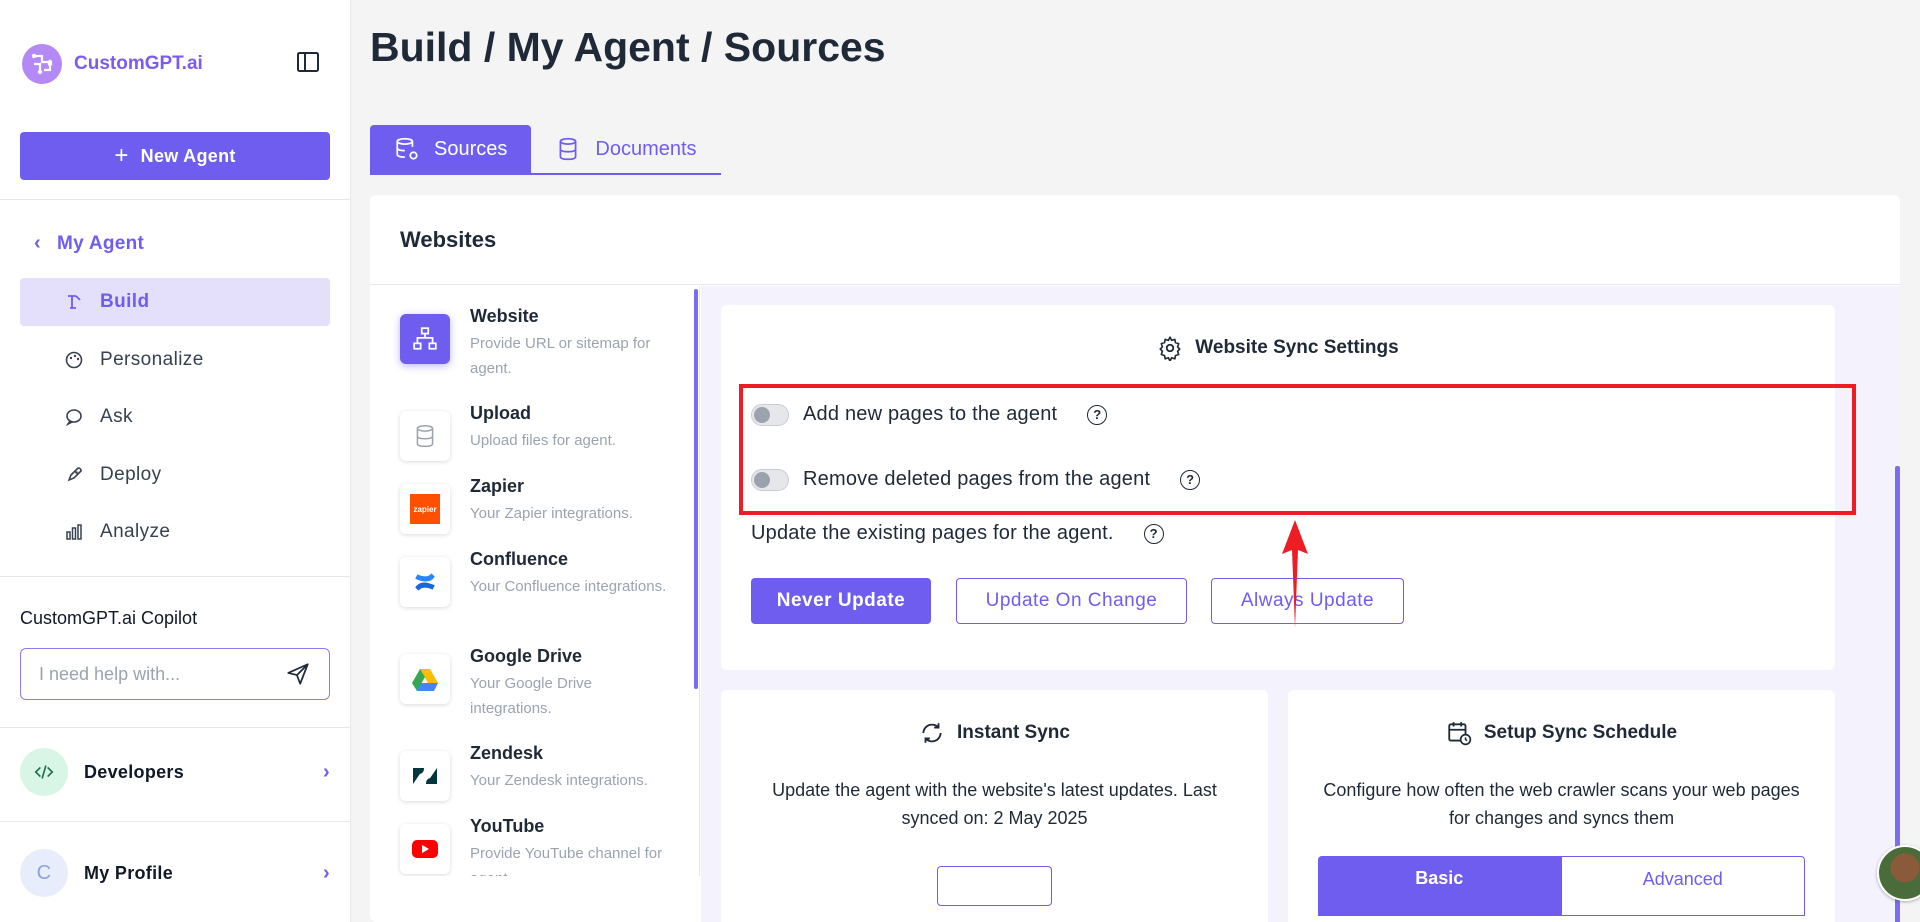 The image size is (1920, 922). I want to click on copilot-input, so click(162, 674).